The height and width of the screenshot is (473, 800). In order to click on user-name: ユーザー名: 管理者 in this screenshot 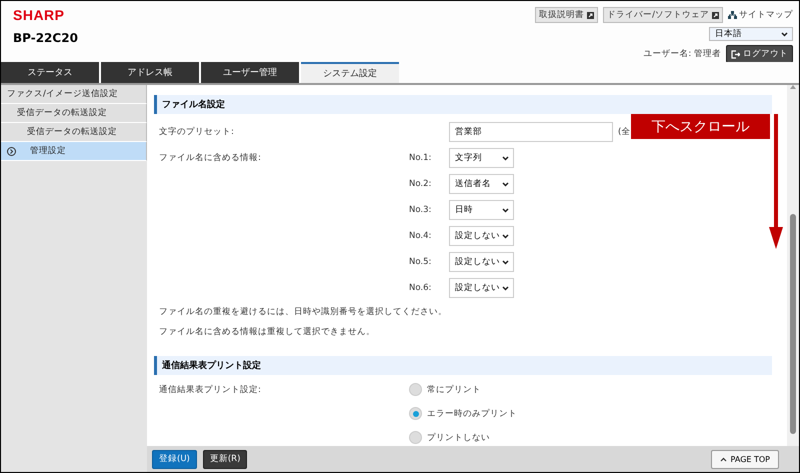, I will do `click(682, 54)`.